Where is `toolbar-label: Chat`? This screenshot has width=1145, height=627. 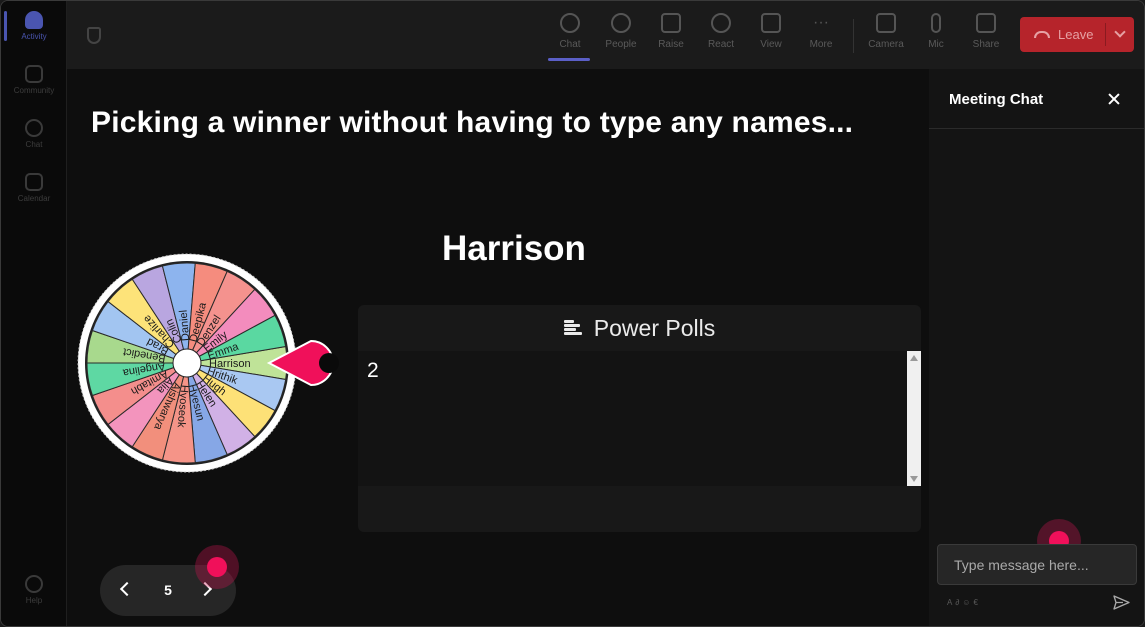 toolbar-label: Chat is located at coordinates (570, 44).